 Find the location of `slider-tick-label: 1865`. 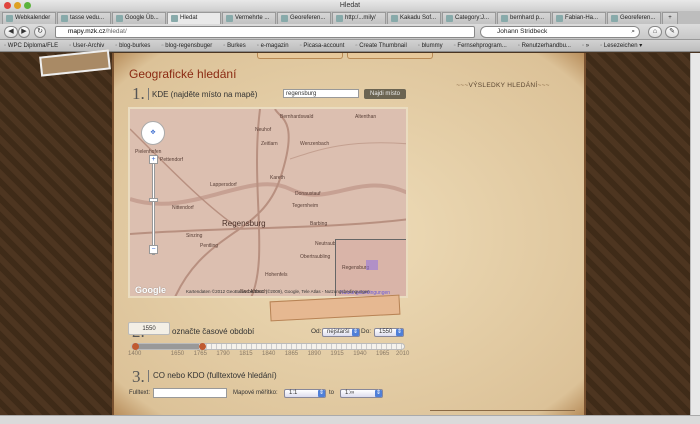

slider-tick-label: 1865 is located at coordinates (291, 354).